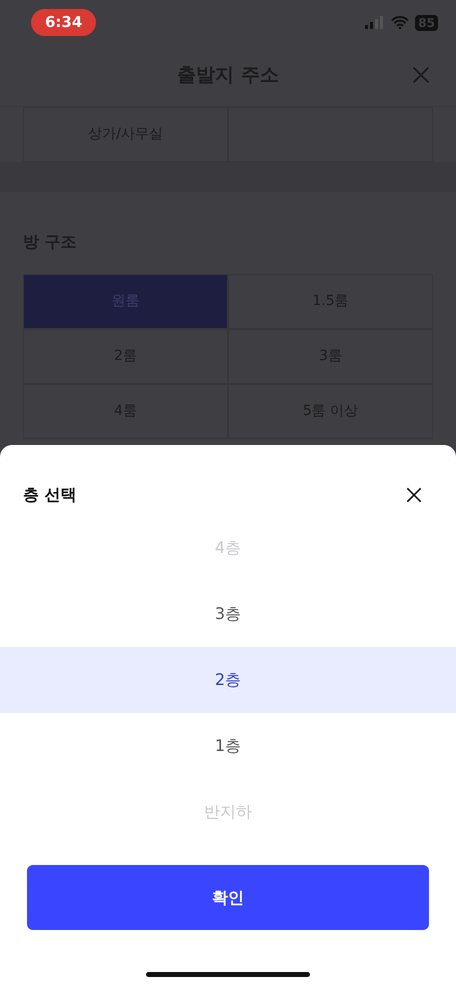 This screenshot has width=456, height=986. I want to click on floor-option: 2층, so click(228, 680).